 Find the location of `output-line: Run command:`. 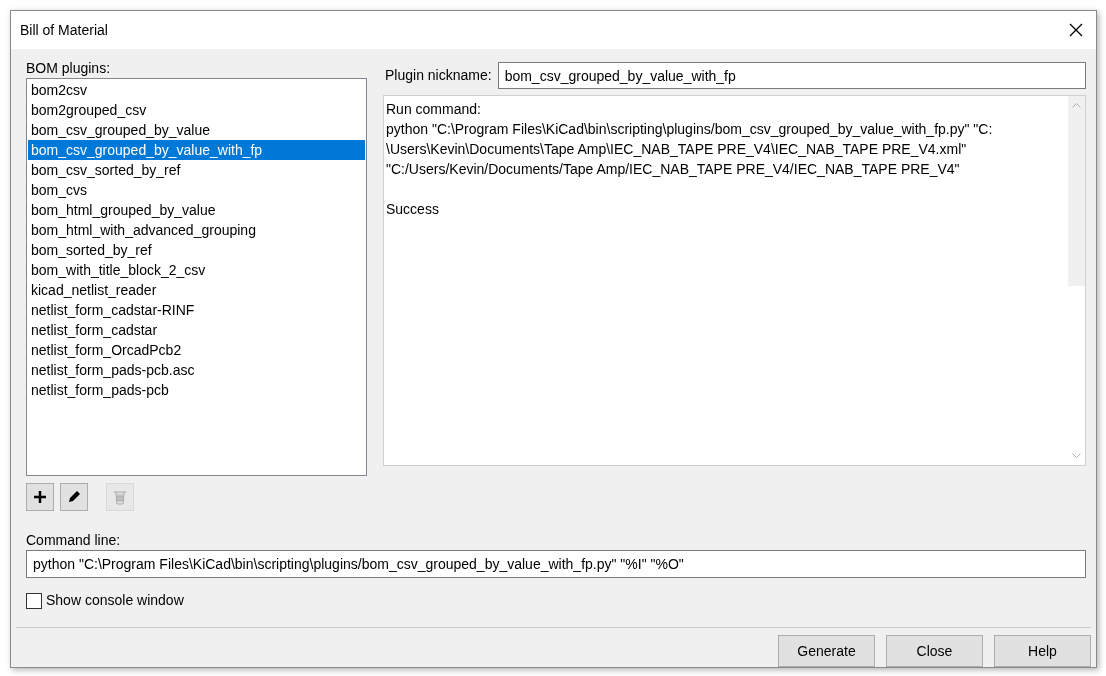

output-line: Run command: is located at coordinates (434, 109).